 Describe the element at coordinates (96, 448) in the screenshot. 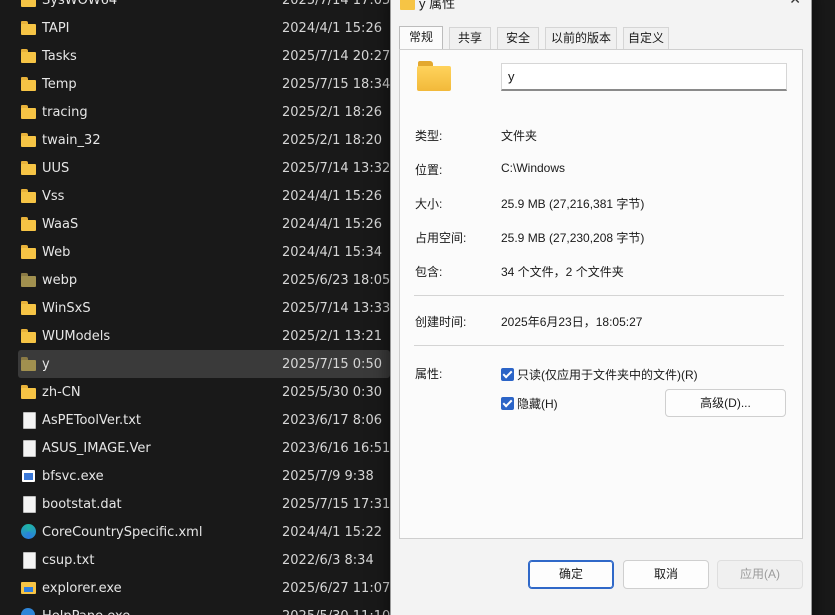

I see `file-name: ASUS_IMAGE.Ver` at that location.